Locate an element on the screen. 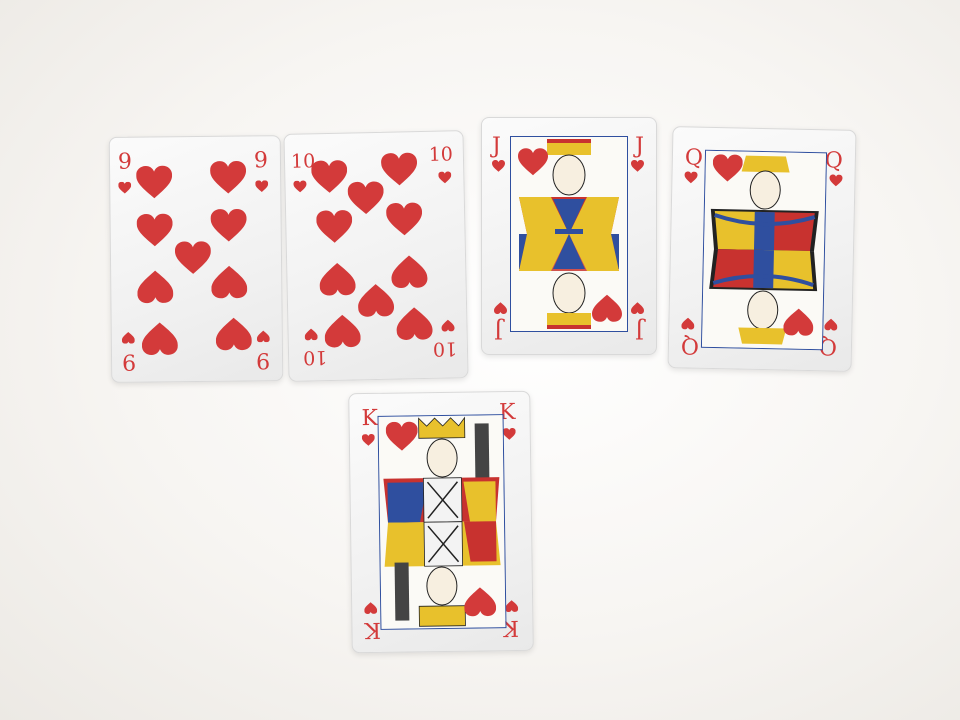 The height and width of the screenshot is (720, 960). card-rank-bottom-right: 9 is located at coordinates (263, 360).